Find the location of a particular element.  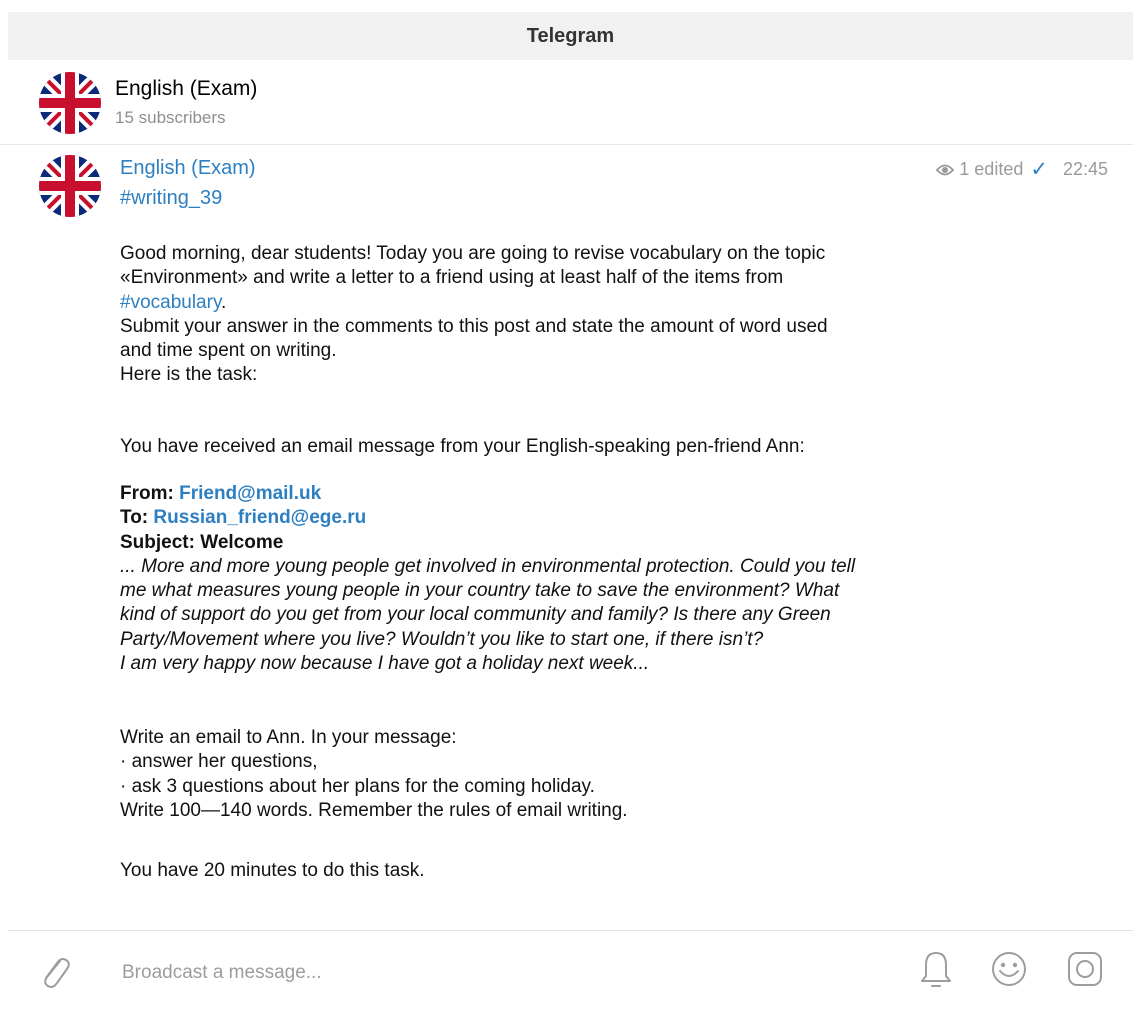

email-to-link: Russian_friend@ege.ru is located at coordinates (259, 517).